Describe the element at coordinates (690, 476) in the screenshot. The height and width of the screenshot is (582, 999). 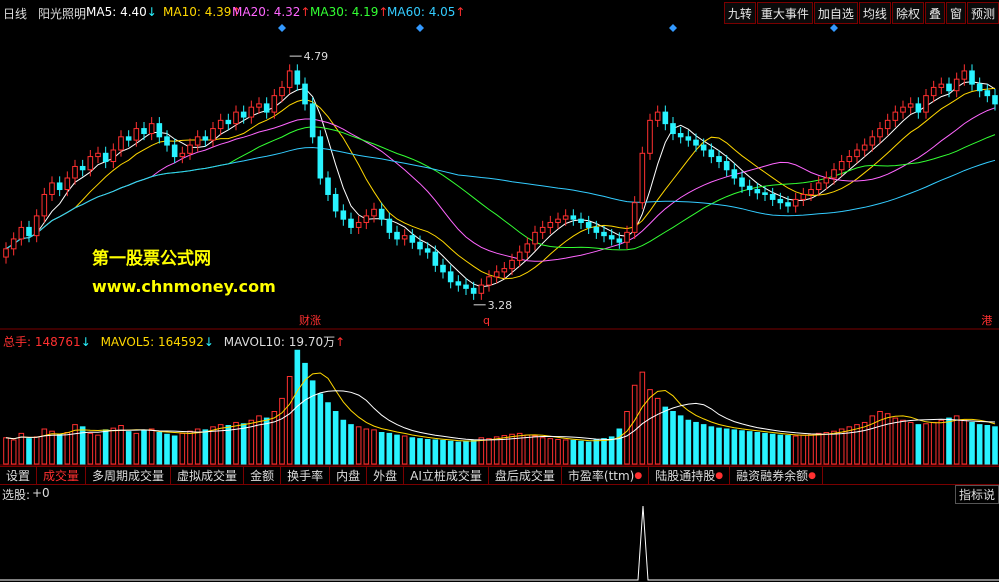
I see `tab-11: 陆股通持股●` at that location.